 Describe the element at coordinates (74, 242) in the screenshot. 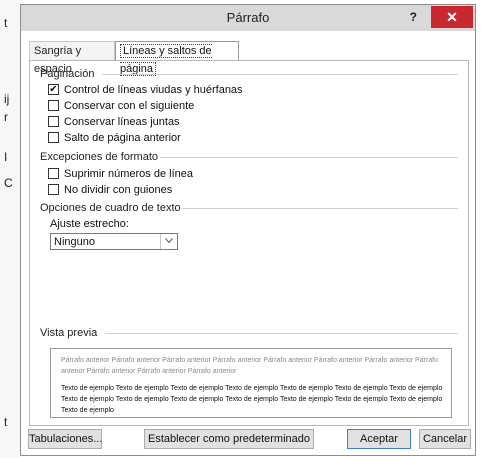

I see `select-value: Ninguno` at that location.